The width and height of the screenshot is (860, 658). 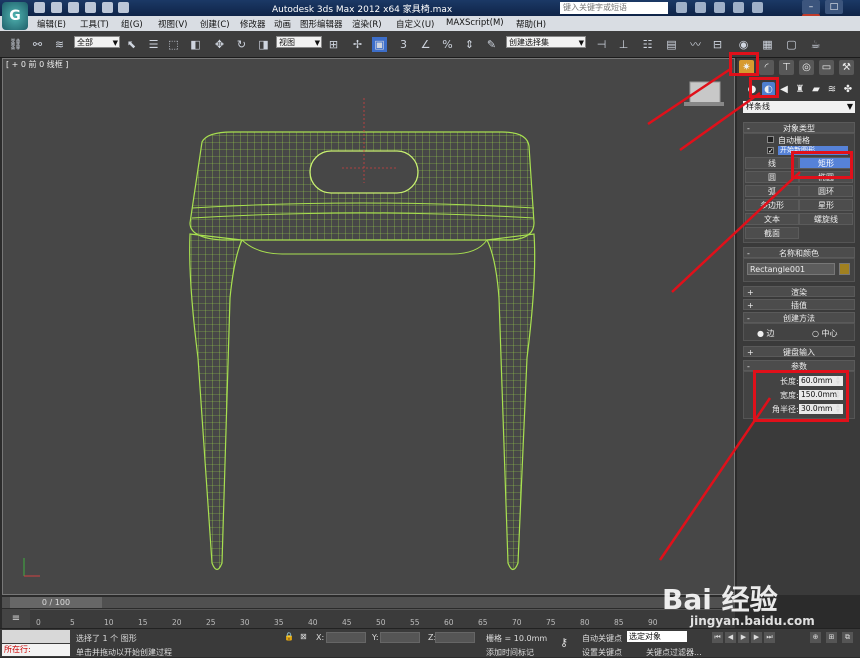 I want to click on go-to-start-icon: ⏮, so click(x=717, y=637).